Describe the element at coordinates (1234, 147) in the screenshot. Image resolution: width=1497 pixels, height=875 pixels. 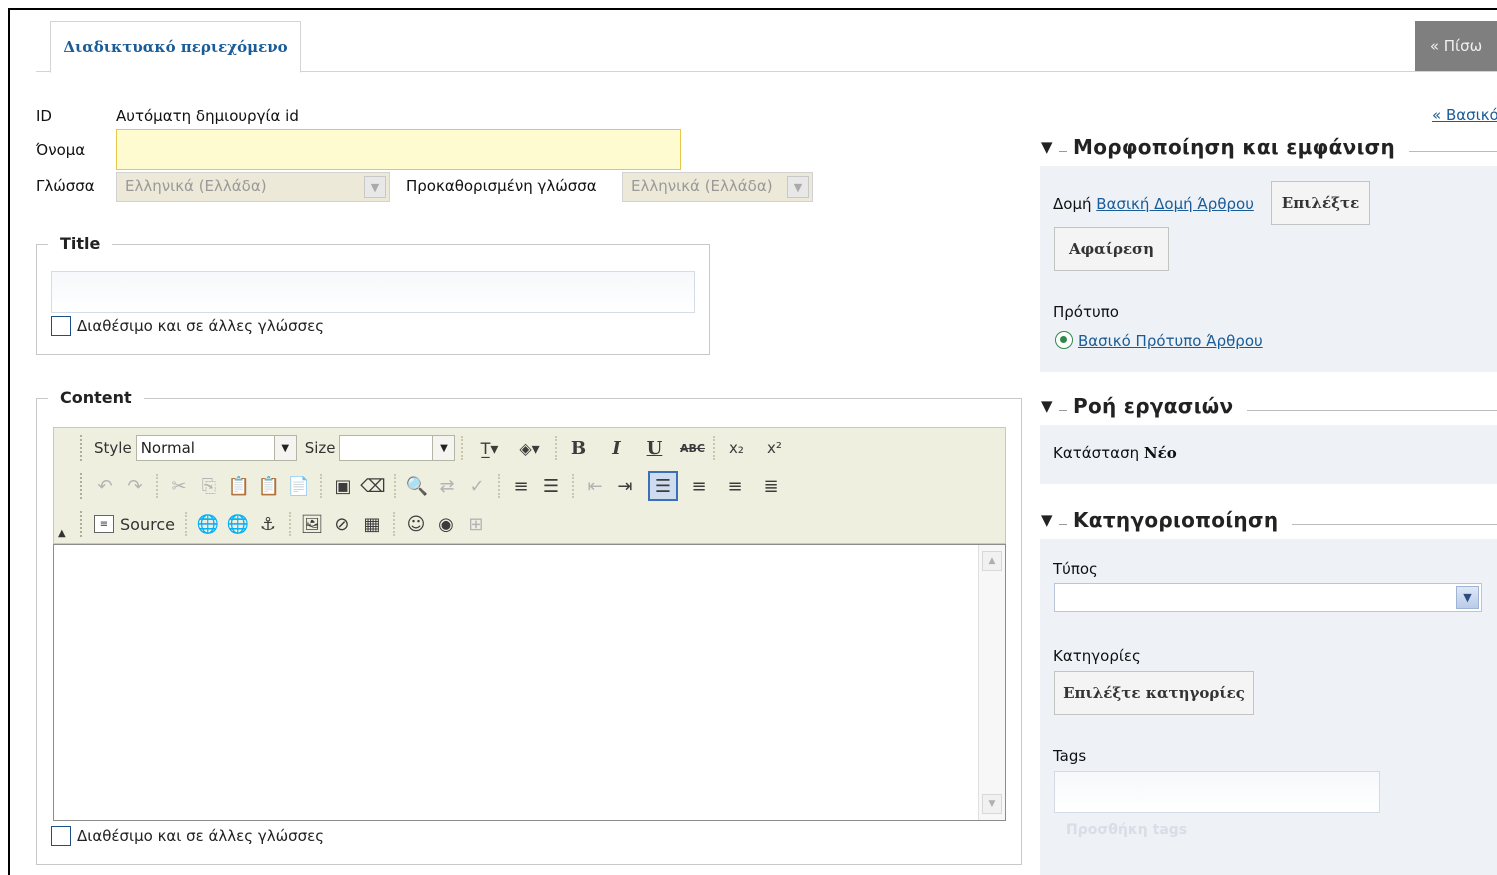
I see `formatting-section-title: Μορφοποίηση και εμφάνιση` at that location.